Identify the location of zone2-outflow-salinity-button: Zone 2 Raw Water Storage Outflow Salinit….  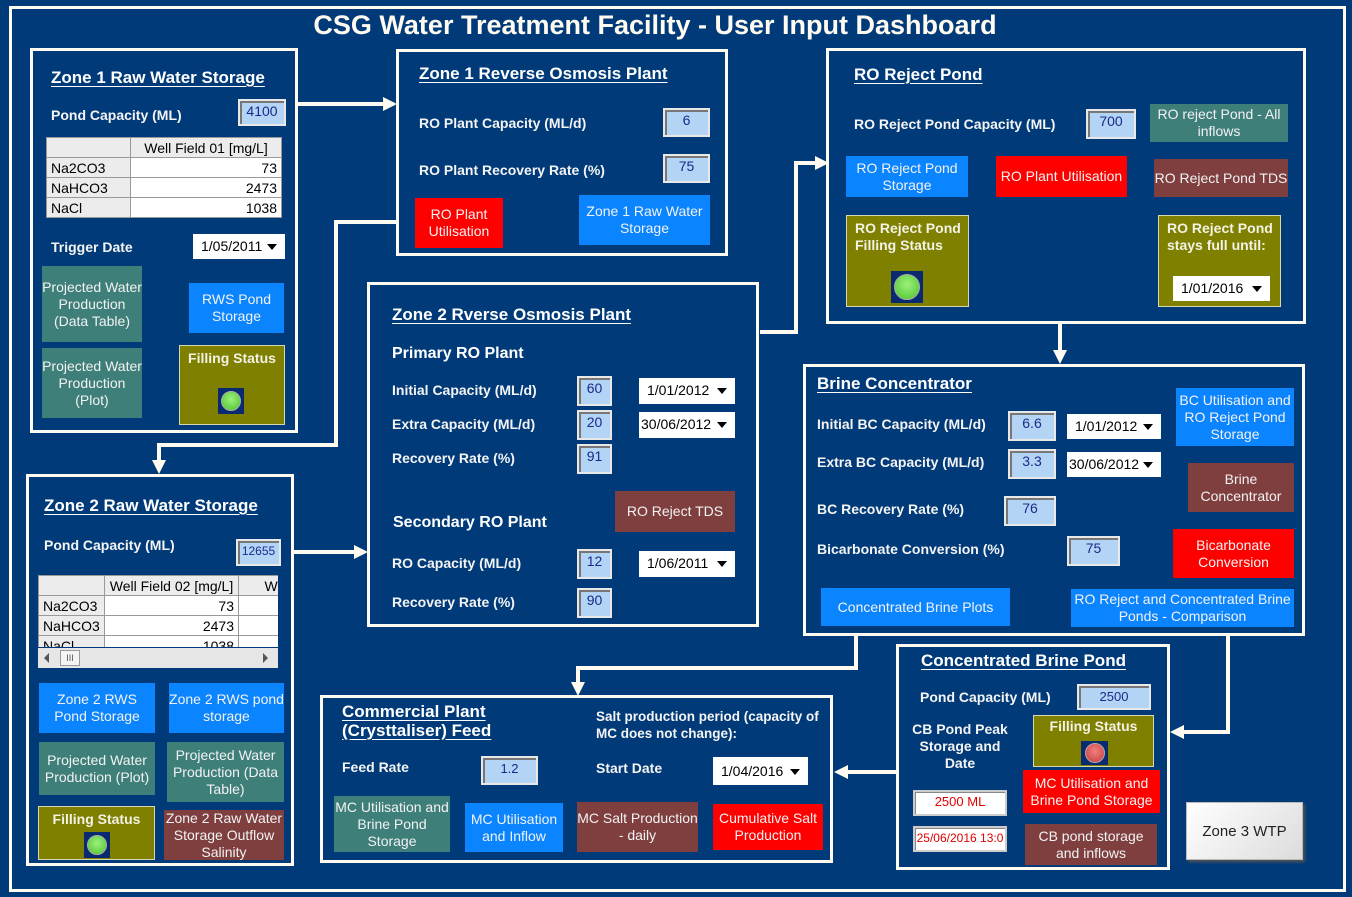
(224, 835).